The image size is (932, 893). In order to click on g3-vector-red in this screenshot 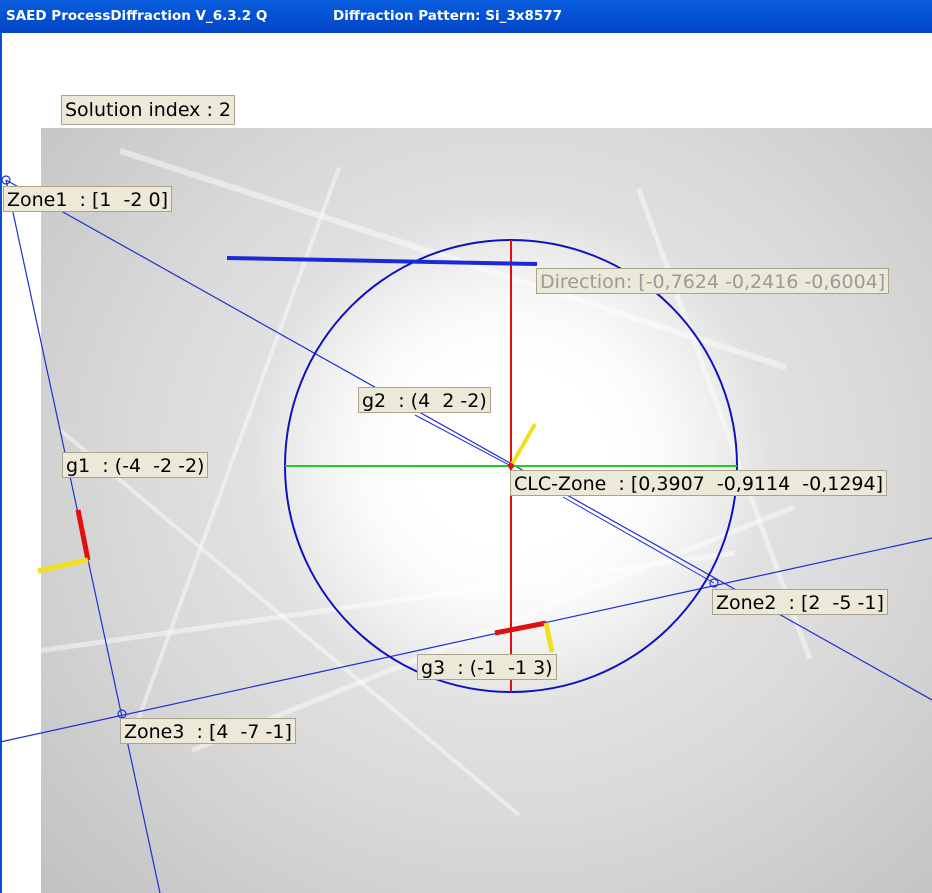, I will do `click(520, 628)`.